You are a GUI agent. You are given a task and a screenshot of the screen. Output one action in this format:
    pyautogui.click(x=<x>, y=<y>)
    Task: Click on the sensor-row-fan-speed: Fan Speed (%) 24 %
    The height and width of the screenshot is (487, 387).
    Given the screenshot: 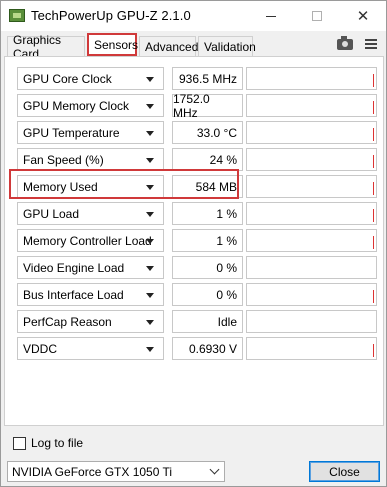 What is the action you would take?
    pyautogui.click(x=197, y=159)
    